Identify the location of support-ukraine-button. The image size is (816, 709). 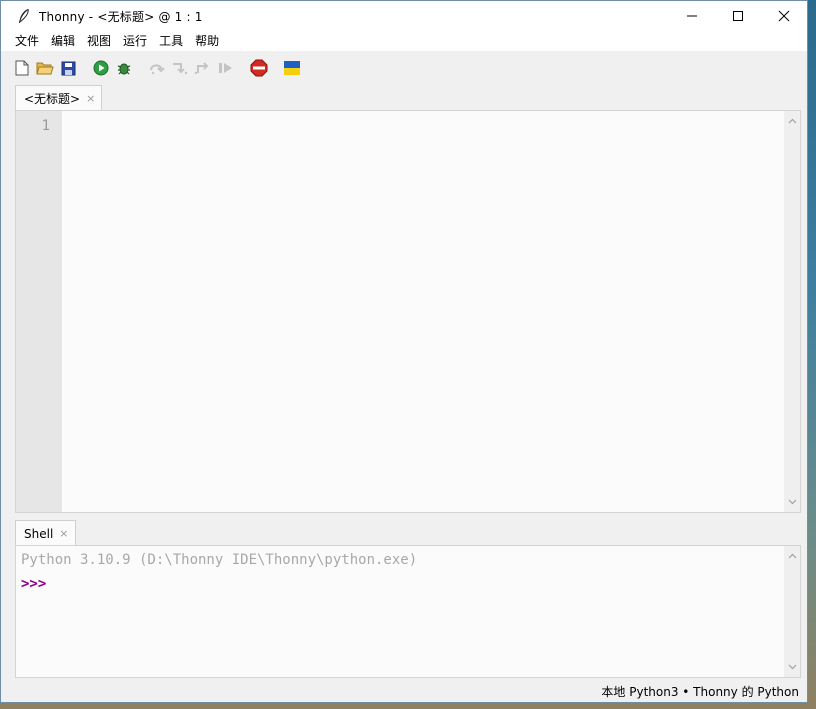
(292, 68).